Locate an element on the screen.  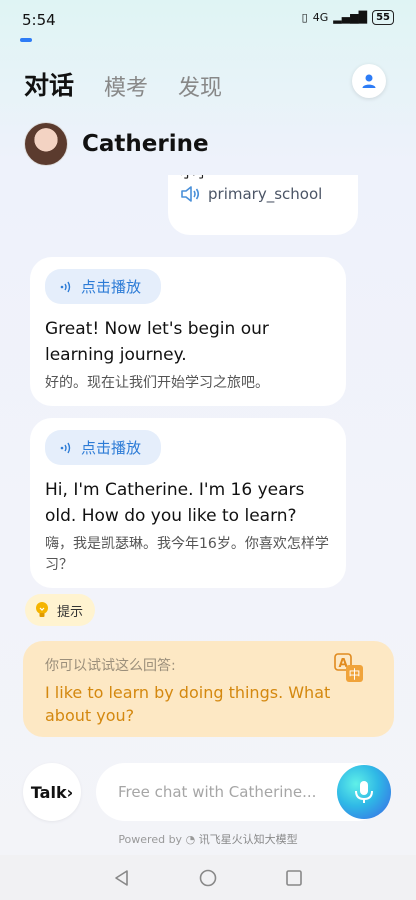
top-tabs: 对话 模考 发现 is located at coordinates (123, 84).